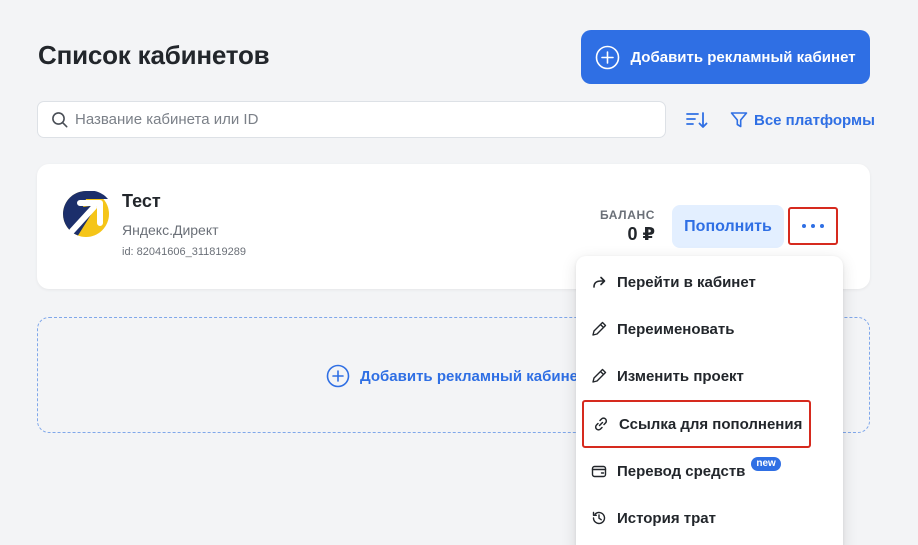 The image size is (918, 545). I want to click on menu-item-label: Ссылка для пополнения, so click(711, 424).